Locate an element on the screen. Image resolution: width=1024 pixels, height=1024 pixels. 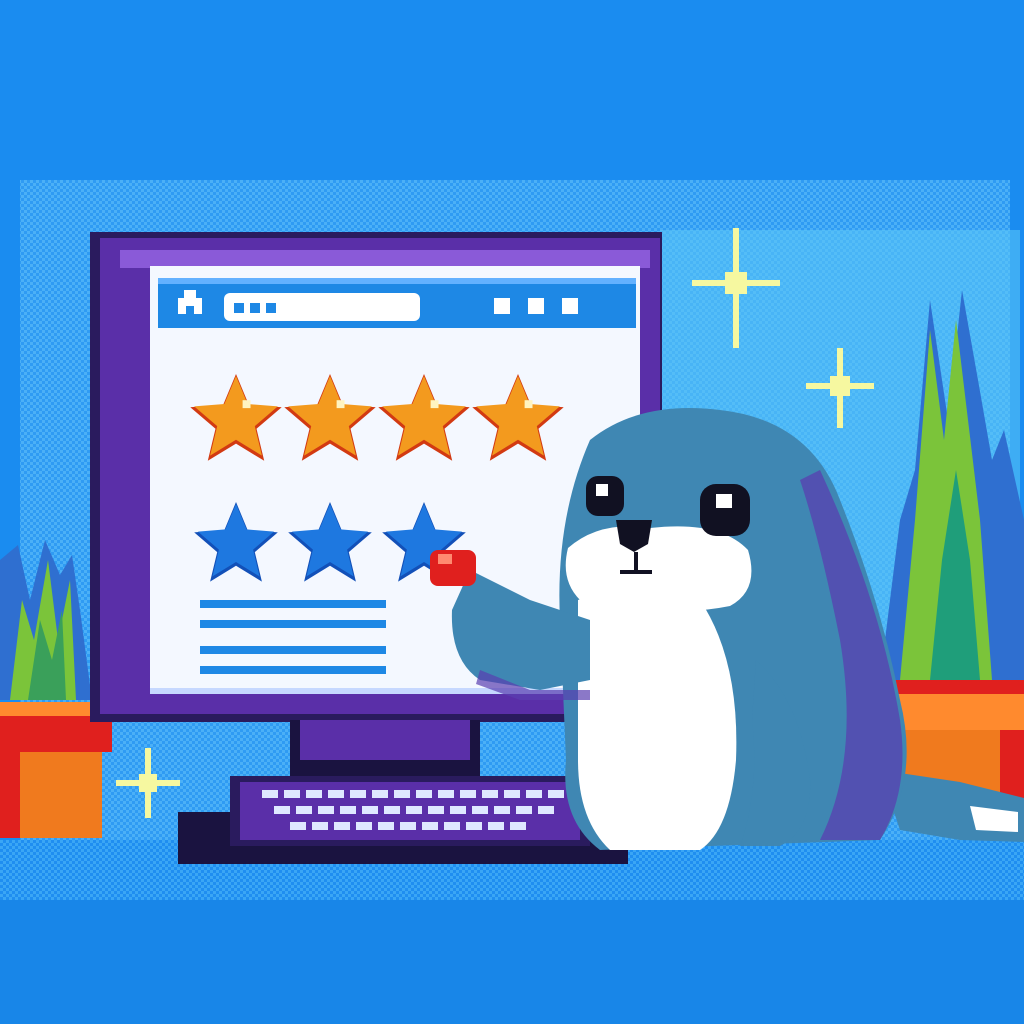
pointer-tip-icon is located at coordinates (453, 568).